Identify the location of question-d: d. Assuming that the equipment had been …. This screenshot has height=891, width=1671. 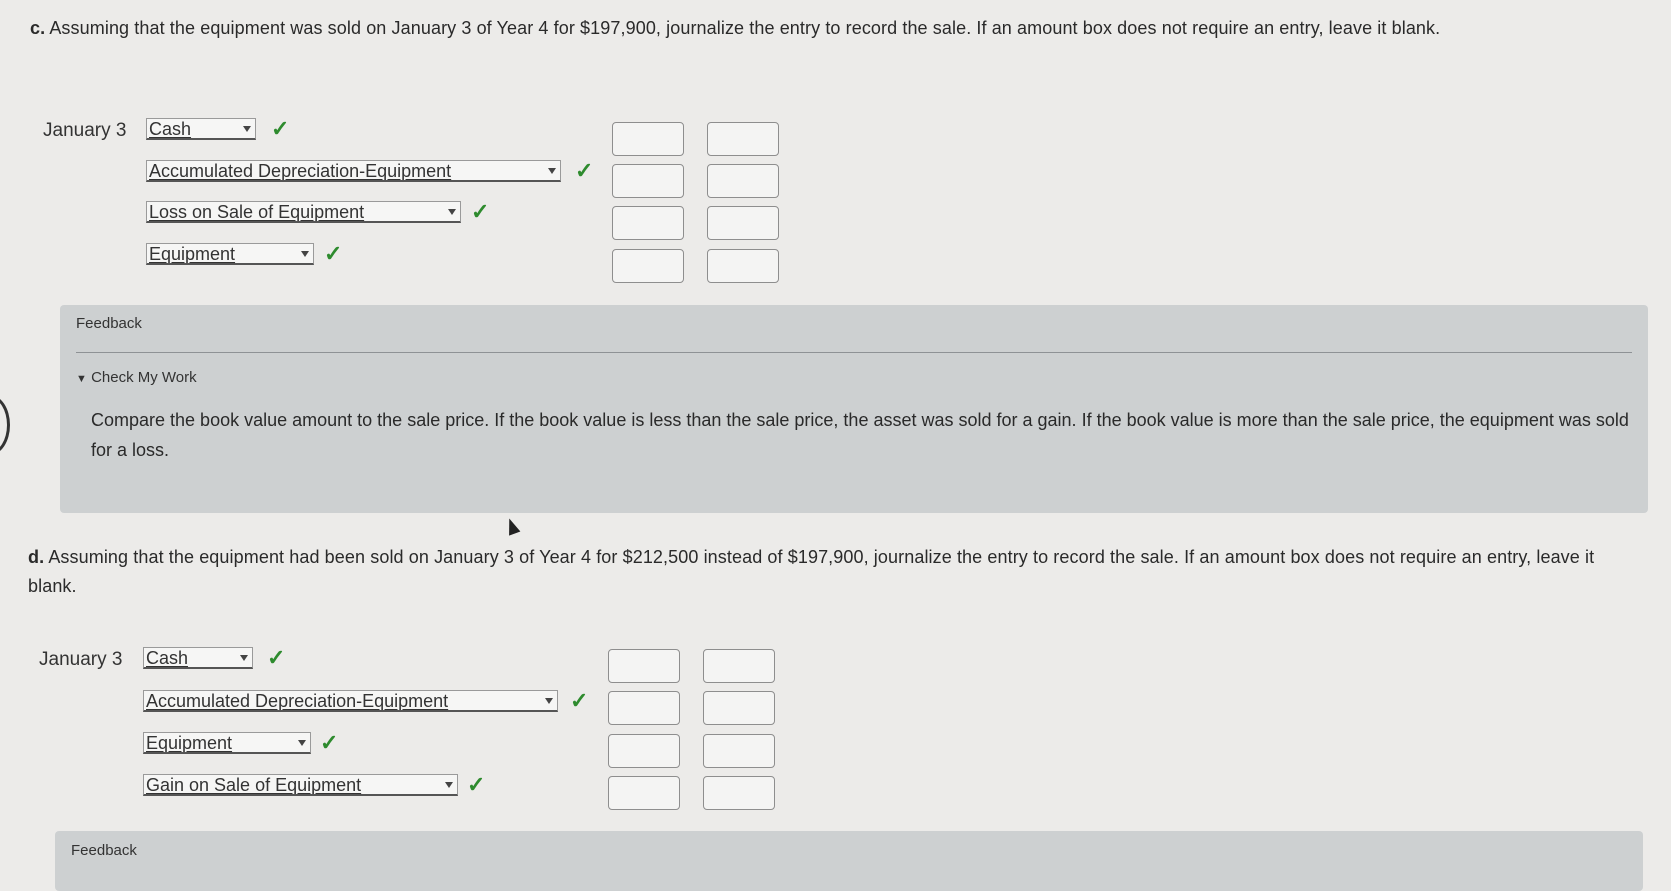
(828, 572).